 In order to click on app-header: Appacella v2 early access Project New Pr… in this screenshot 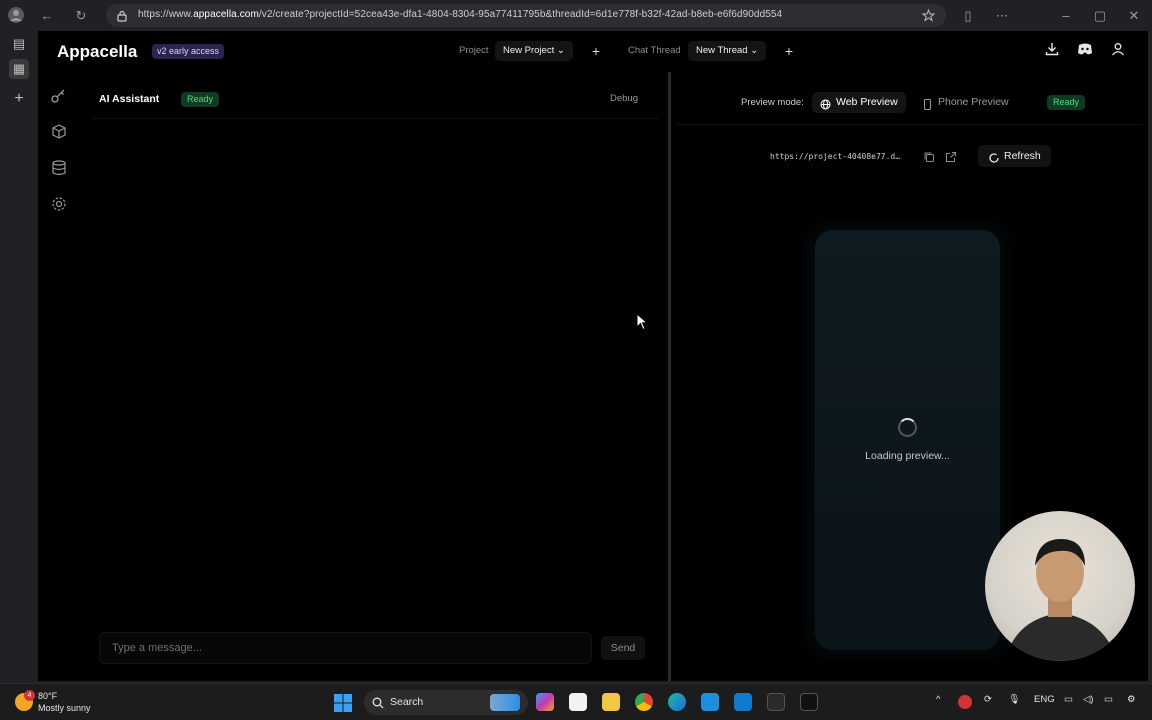, I will do `click(593, 51)`.